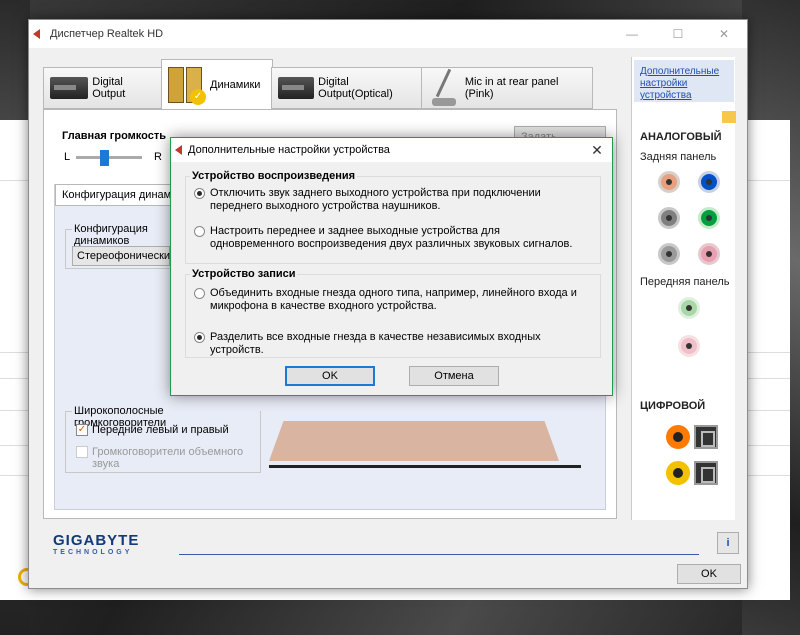  What do you see at coordinates (673, 406) in the screenshot?
I see `digital-title: ЦИФРОВОЙ` at bounding box center [673, 406].